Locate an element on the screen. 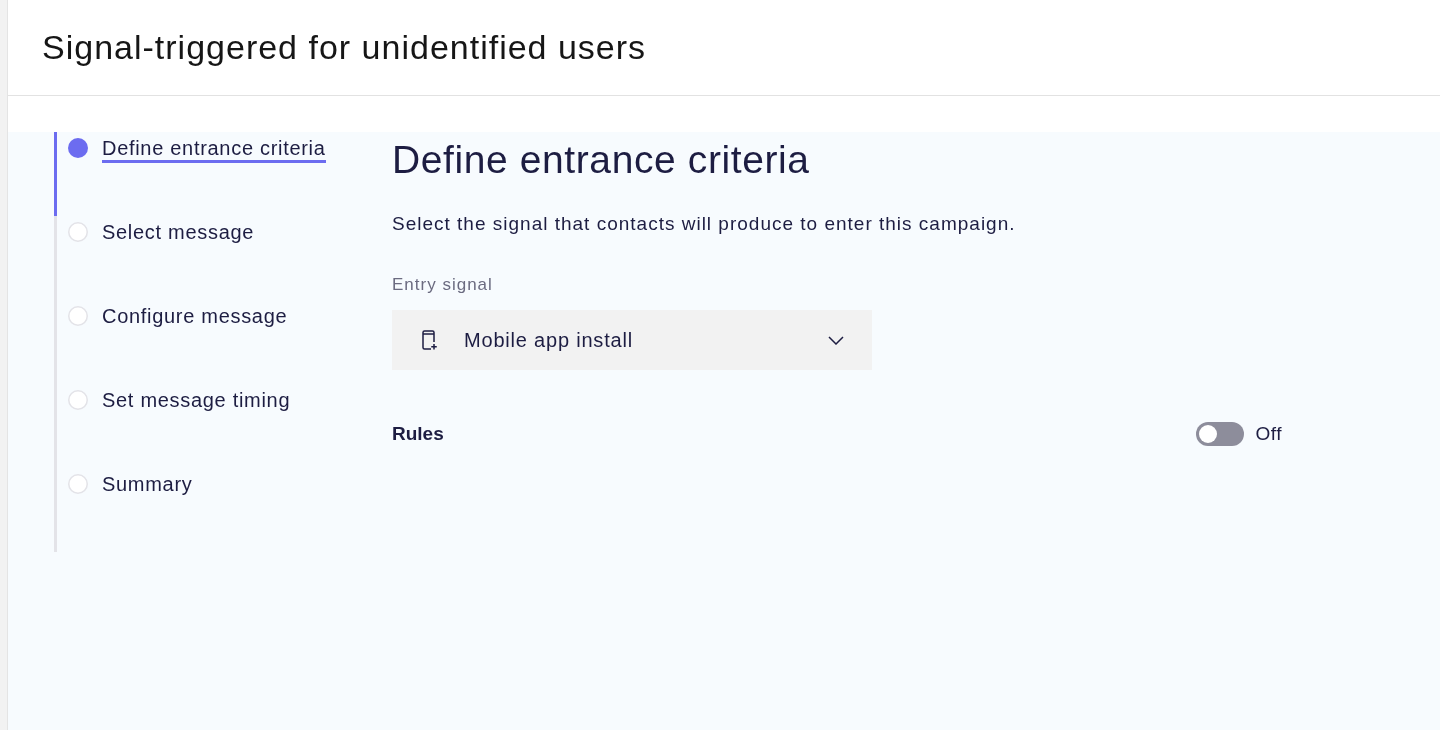  step-link: Configure message is located at coordinates (195, 317).